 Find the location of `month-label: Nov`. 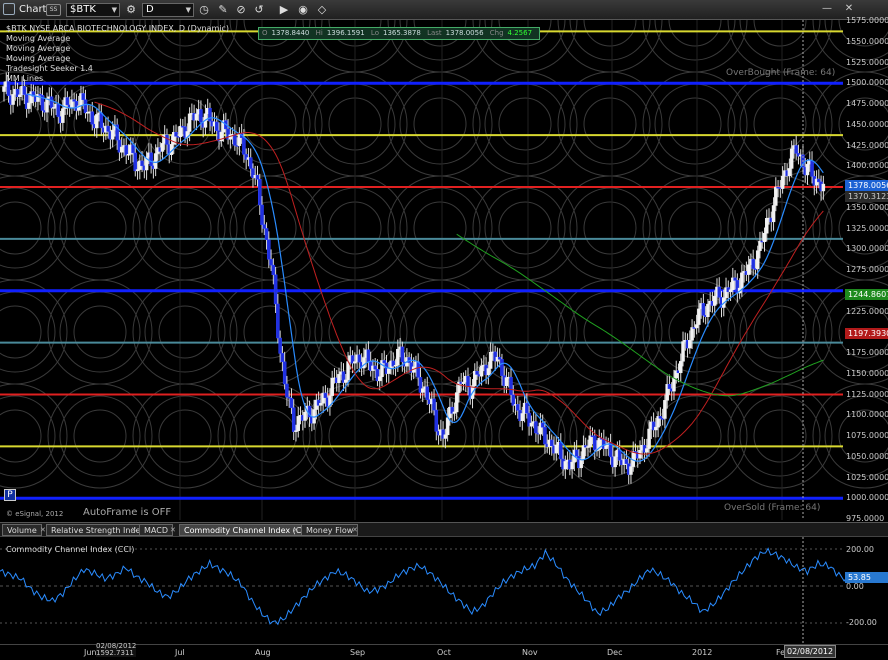

month-label: Nov is located at coordinates (530, 652).